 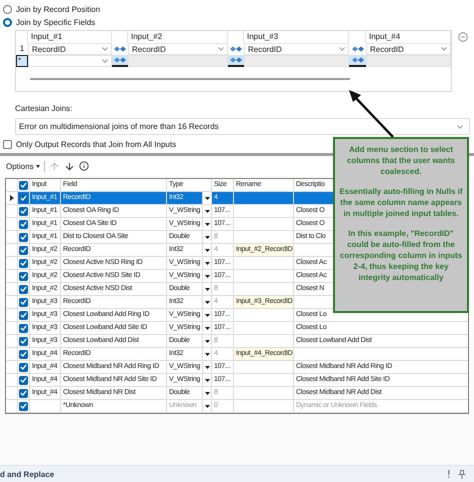 I want to click on checkbox-label: Only Output Records that Join from All Inputs, so click(x=96, y=144).